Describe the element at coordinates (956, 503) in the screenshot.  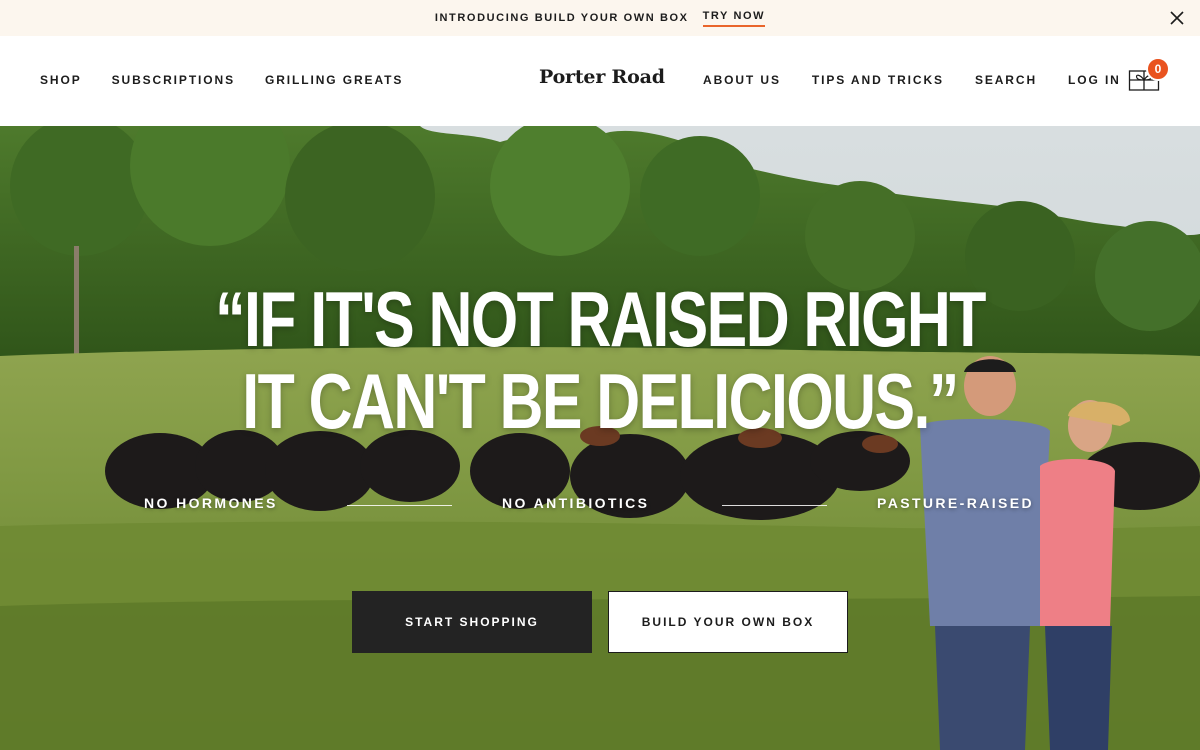
I see `feature-pasture-raised: PASTURE-RAISED` at that location.